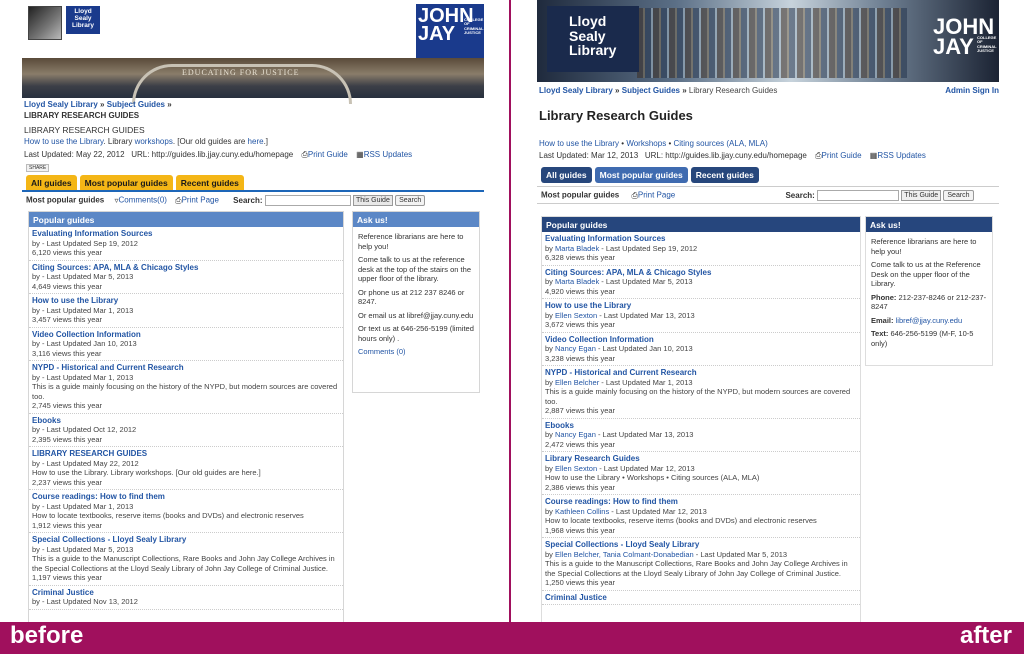 This screenshot has width=1024, height=654. I want to click on before-crumb-home: Lloyd Sealy Library, so click(61, 104).